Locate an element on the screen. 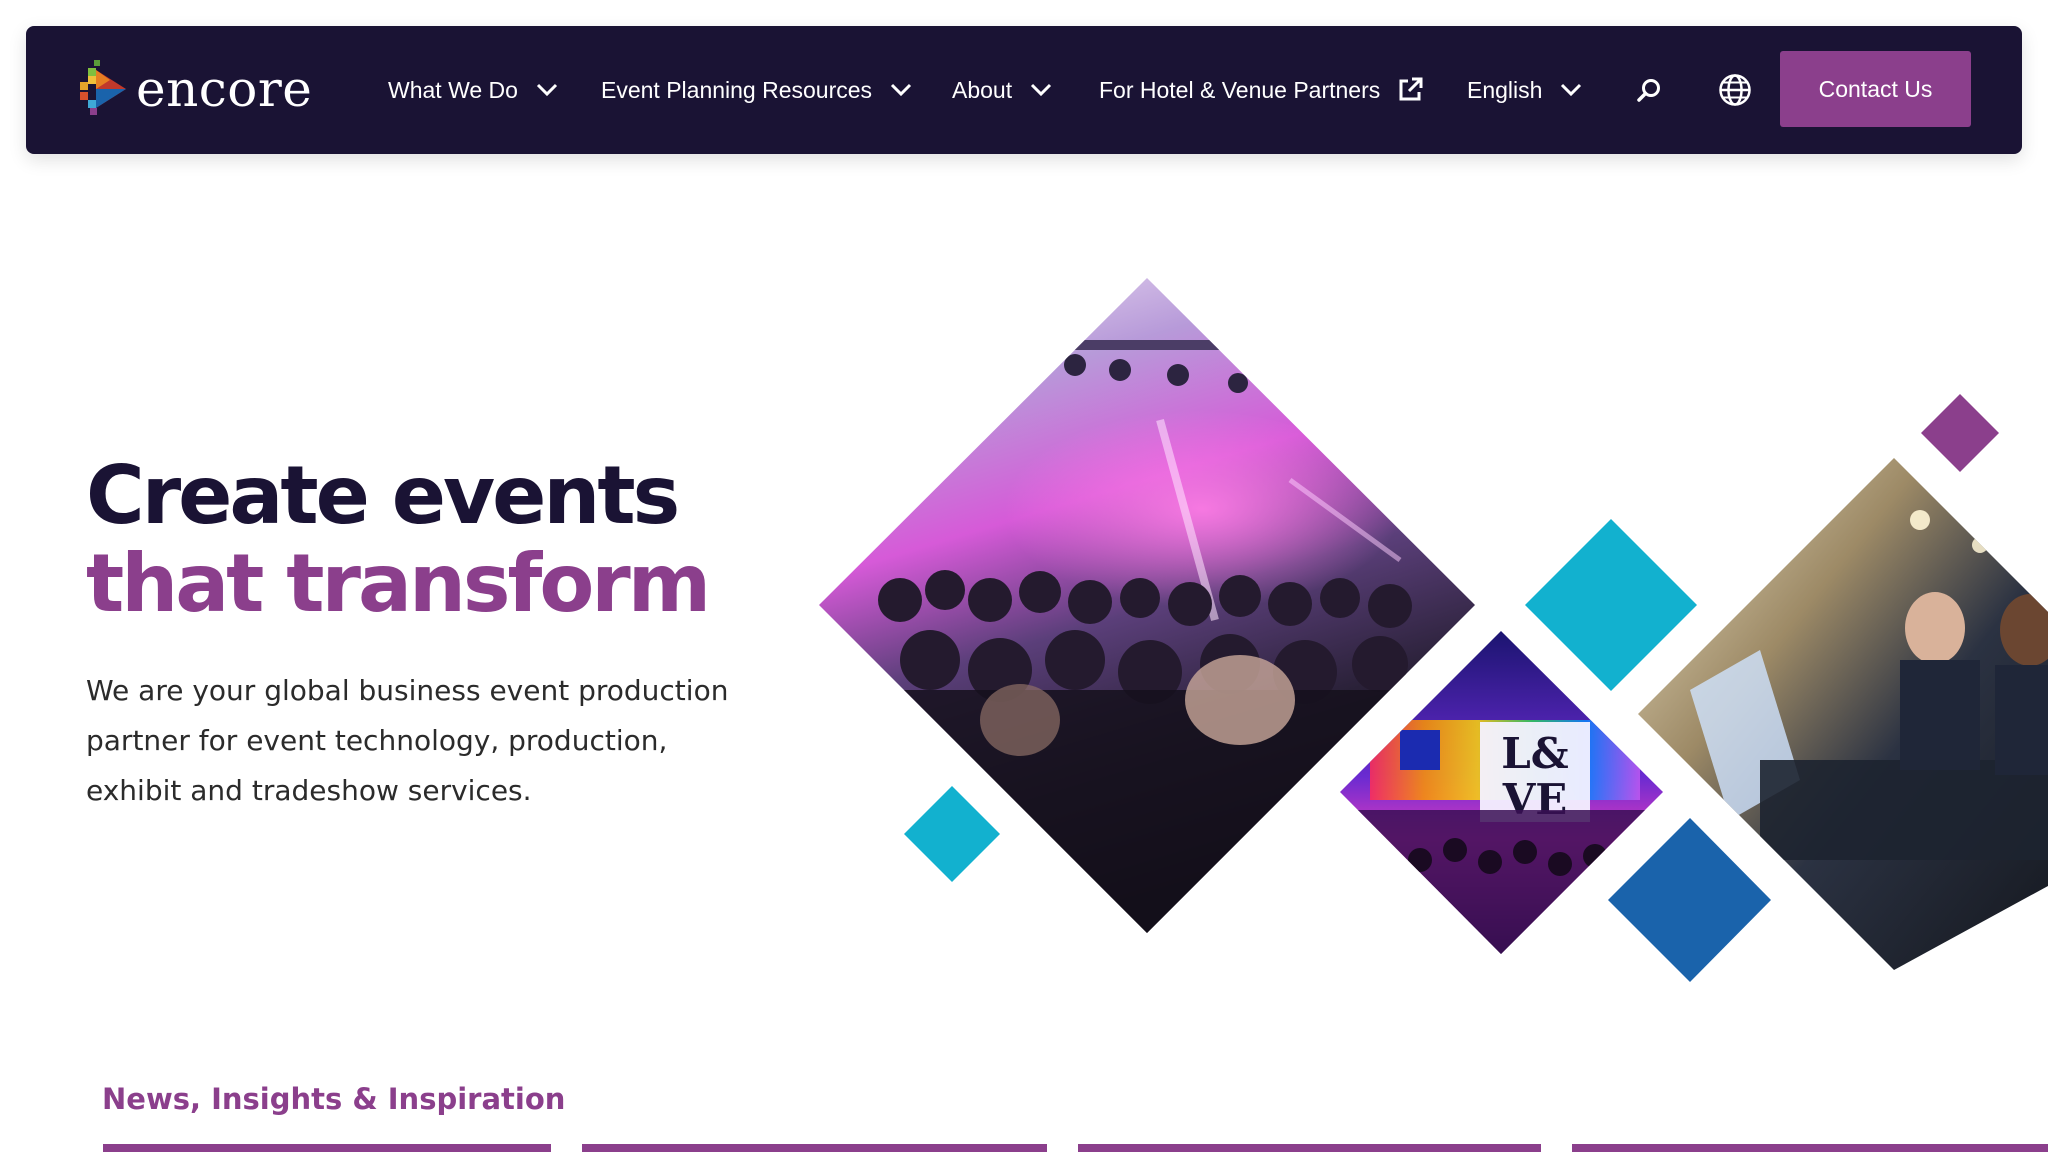 This screenshot has height=1152, width=2048. nav-what-we-do: What We Do is located at coordinates (473, 90).